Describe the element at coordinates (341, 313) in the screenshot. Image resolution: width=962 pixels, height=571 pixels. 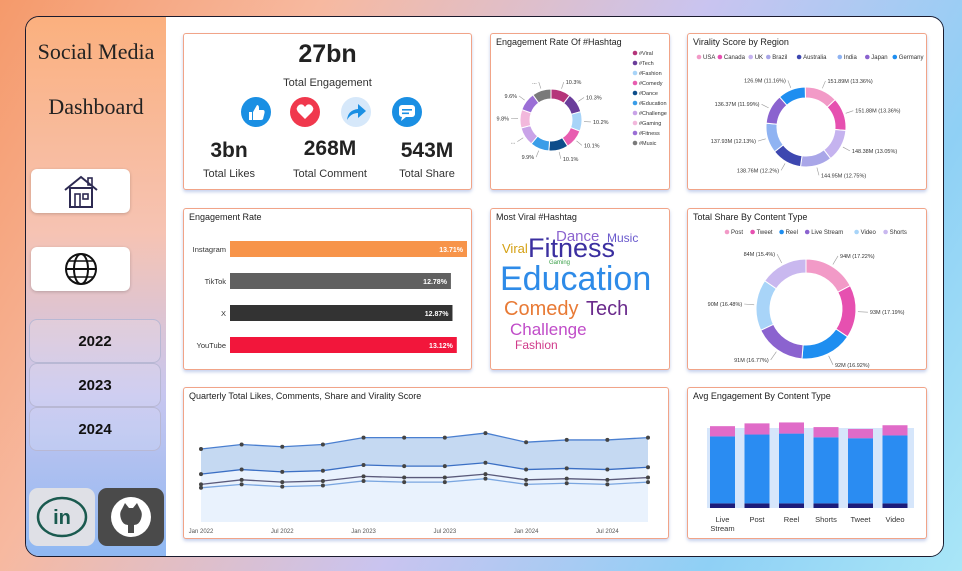
I see `bar` at that location.